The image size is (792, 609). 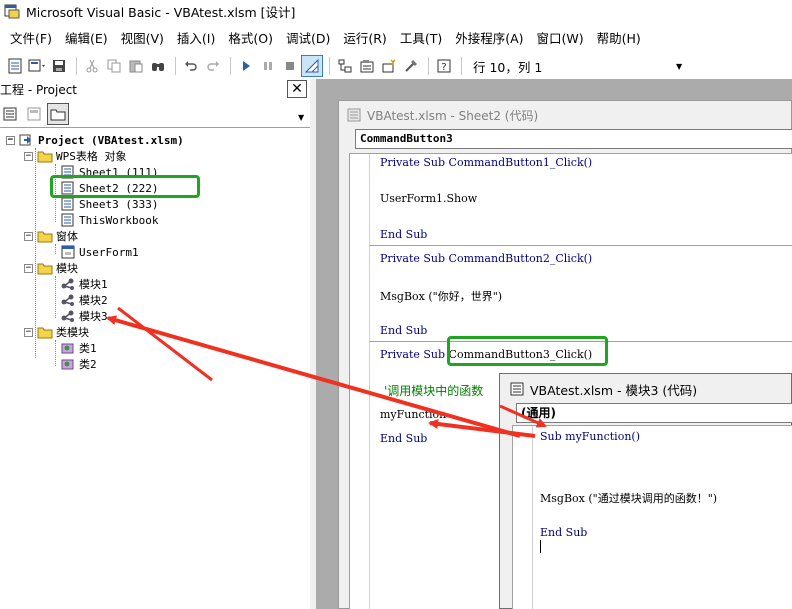 What do you see at coordinates (250, 37) in the screenshot?
I see `menu-format: 格式(O)` at bounding box center [250, 37].